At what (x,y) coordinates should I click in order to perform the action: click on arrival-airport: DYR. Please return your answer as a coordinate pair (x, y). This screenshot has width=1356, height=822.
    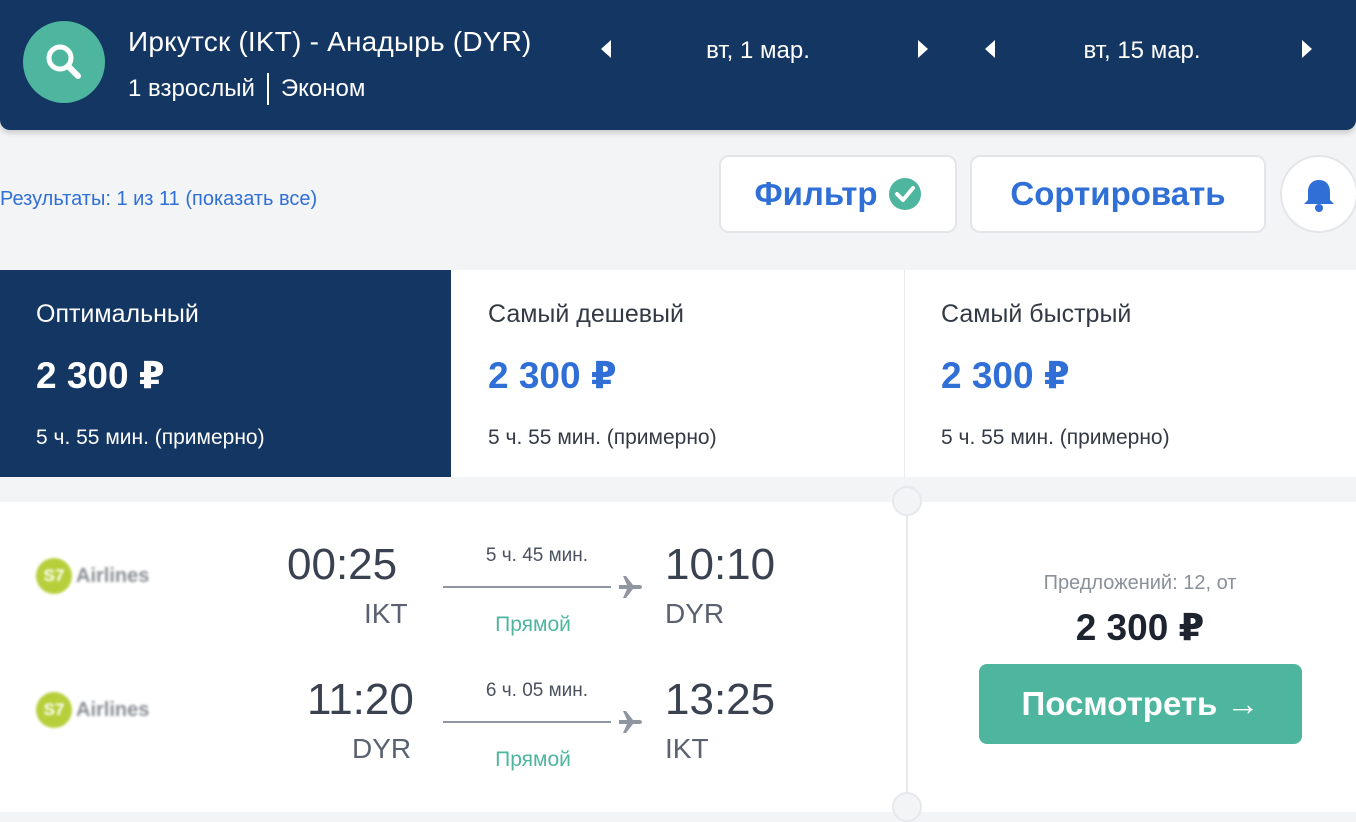
    Looking at the image, I should click on (695, 613).